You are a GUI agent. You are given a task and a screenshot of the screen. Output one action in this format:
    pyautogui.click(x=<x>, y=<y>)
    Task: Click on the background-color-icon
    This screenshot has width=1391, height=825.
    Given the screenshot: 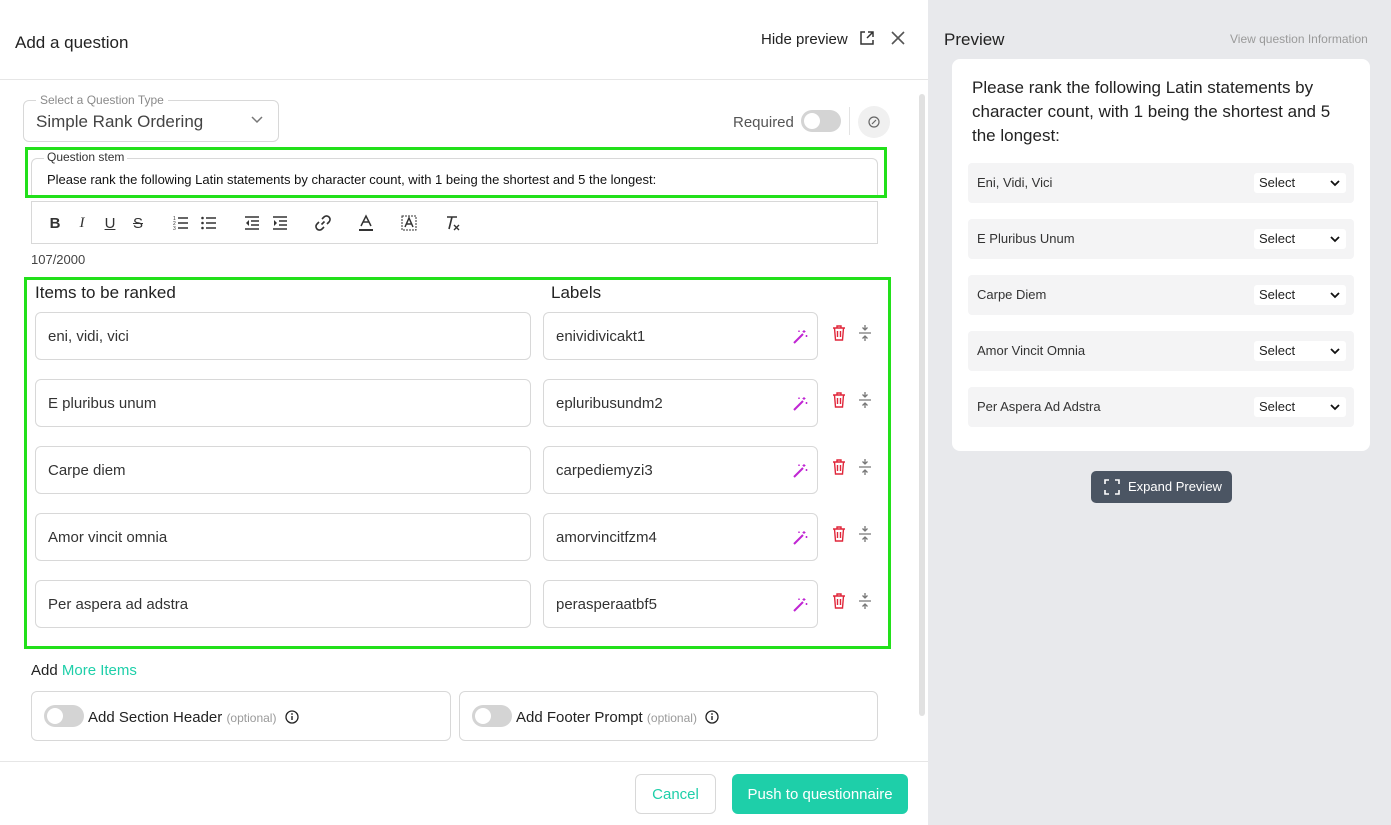 What is the action you would take?
    pyautogui.click(x=409, y=223)
    